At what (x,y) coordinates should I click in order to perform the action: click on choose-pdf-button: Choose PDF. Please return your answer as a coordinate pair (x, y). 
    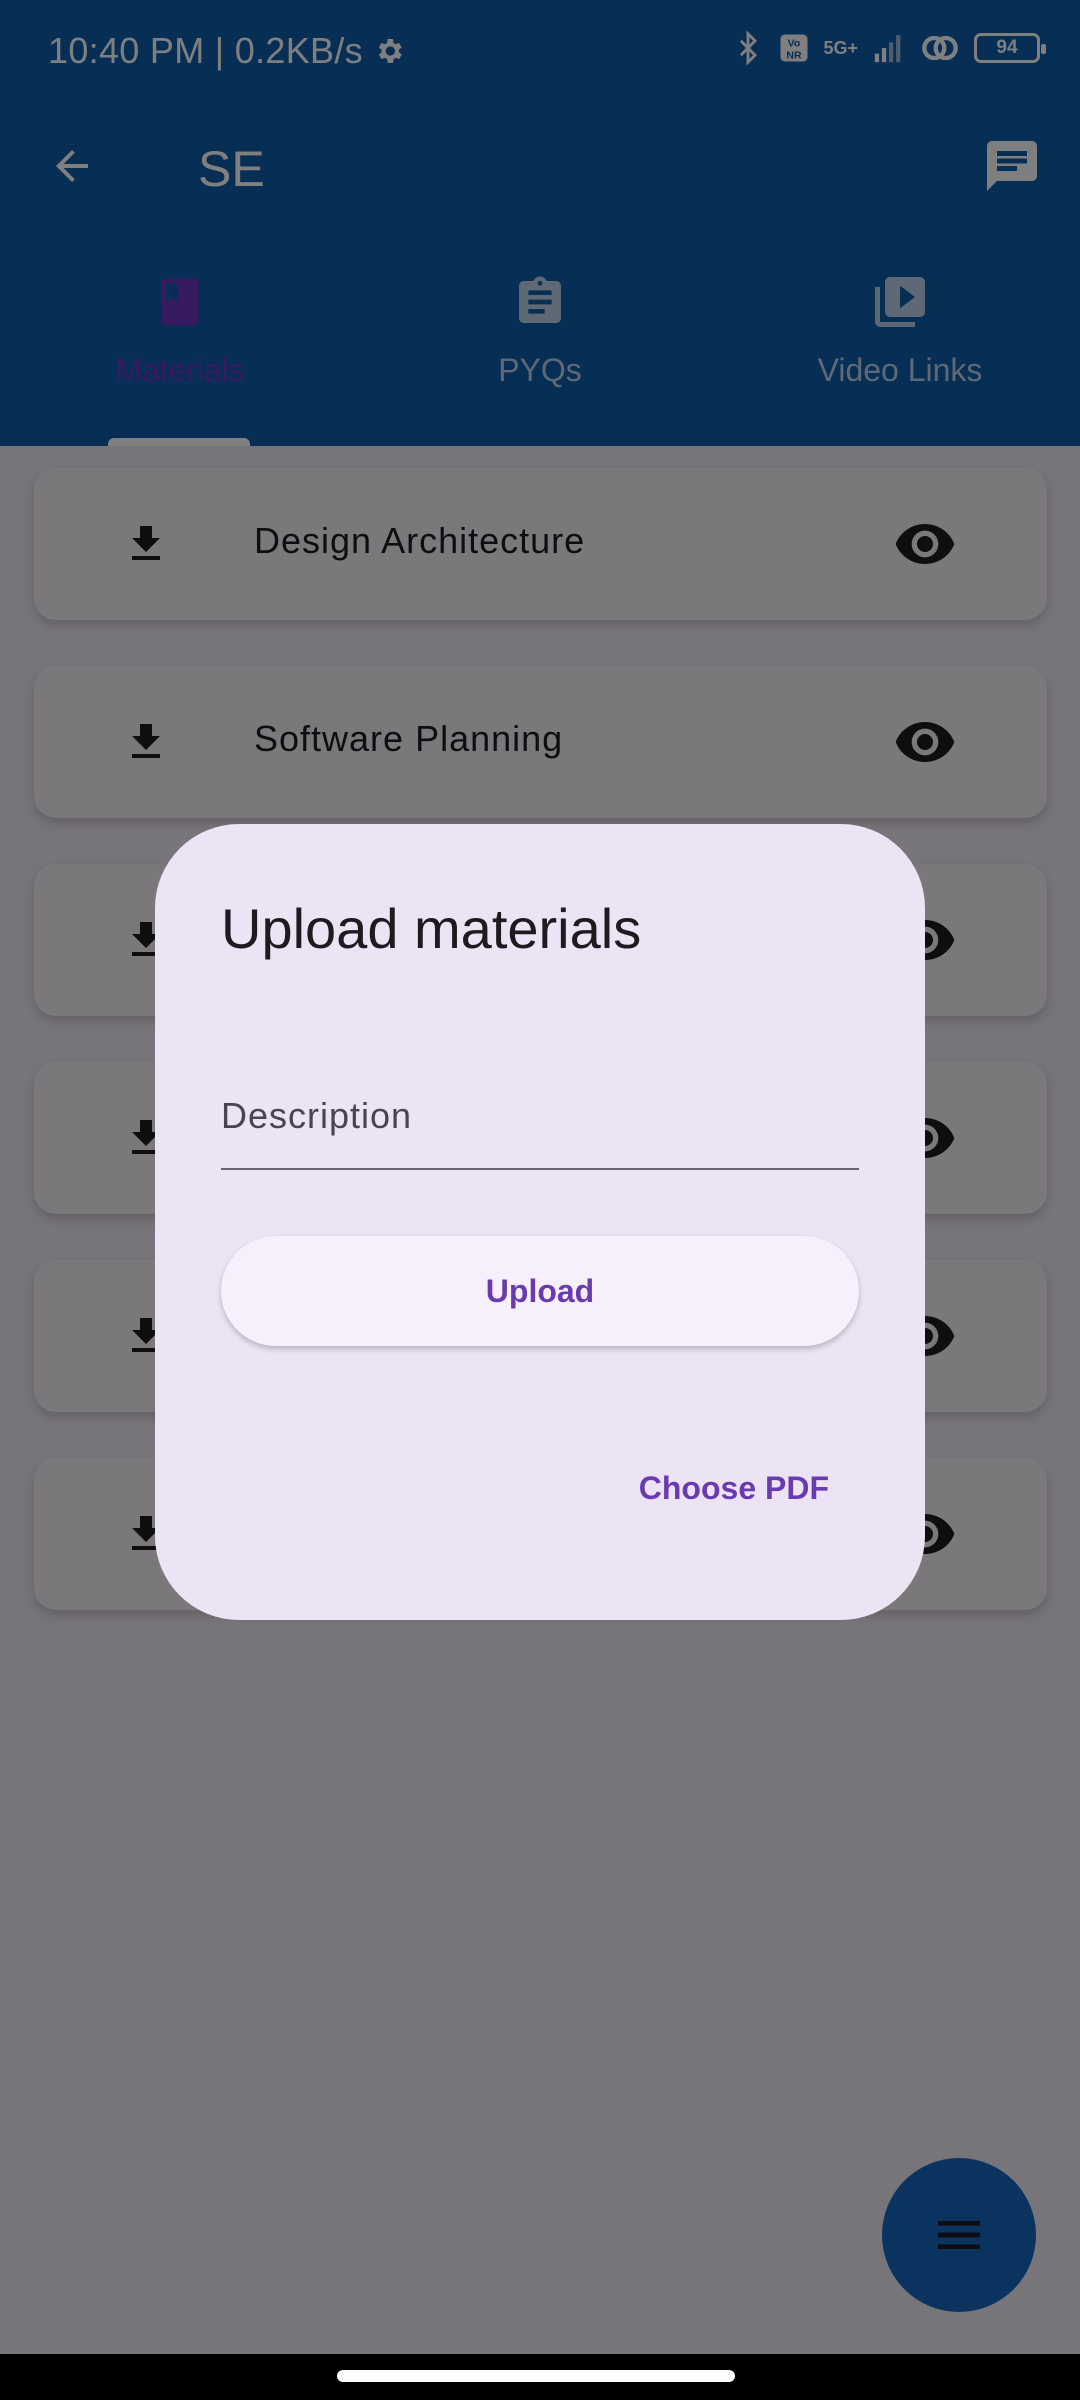
    Looking at the image, I should click on (734, 1488).